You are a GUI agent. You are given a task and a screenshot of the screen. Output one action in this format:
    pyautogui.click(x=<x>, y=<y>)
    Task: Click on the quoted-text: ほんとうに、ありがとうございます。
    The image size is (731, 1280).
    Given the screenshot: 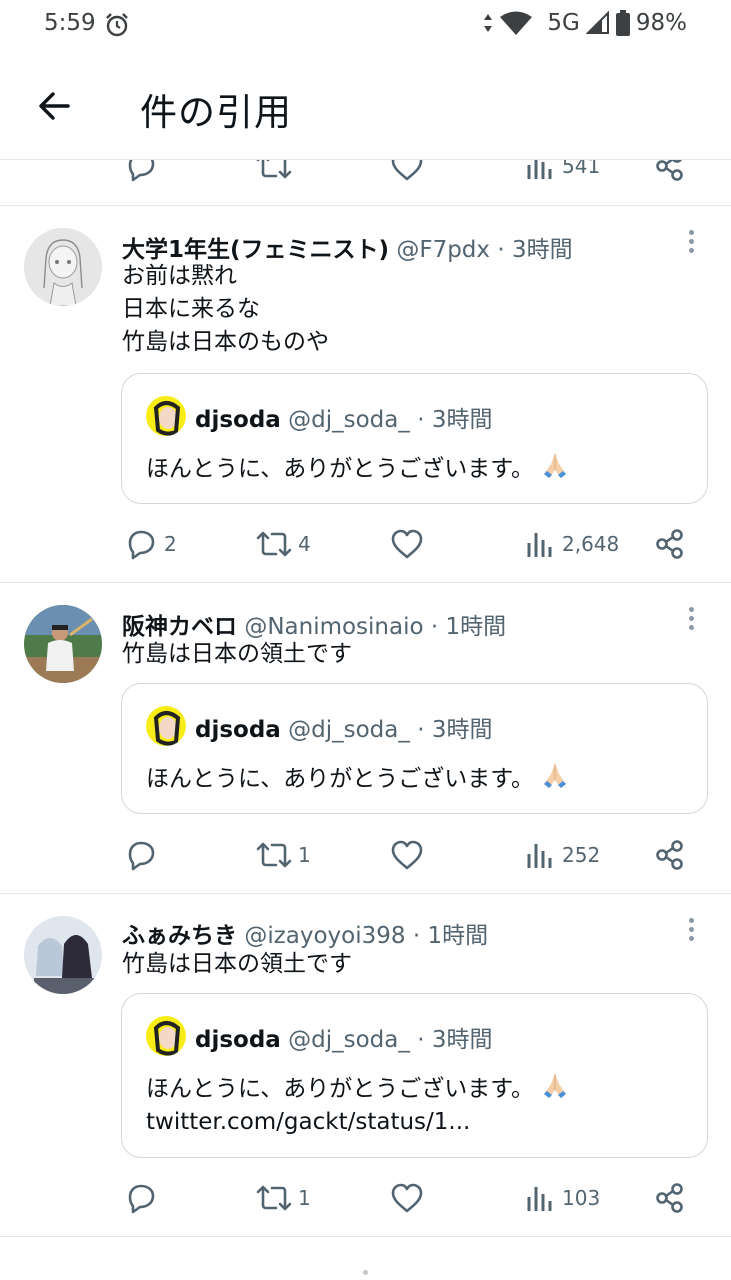 What is the action you would take?
    pyautogui.click(x=358, y=468)
    